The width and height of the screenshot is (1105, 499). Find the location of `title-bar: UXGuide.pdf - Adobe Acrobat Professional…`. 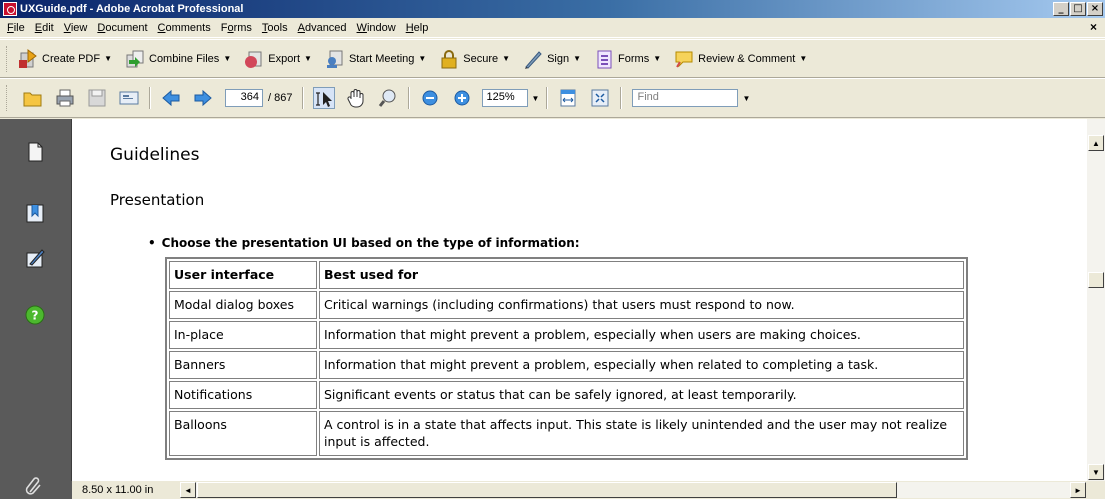

title-bar: UXGuide.pdf - Adobe Acrobat Professional… is located at coordinates (552, 9).